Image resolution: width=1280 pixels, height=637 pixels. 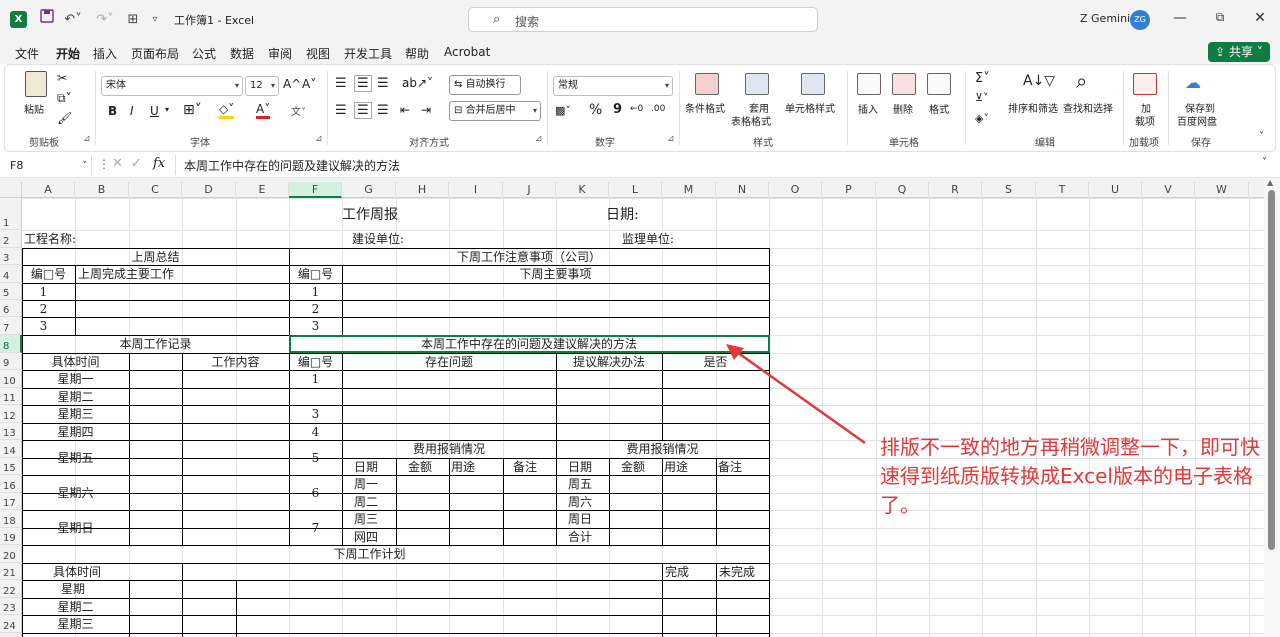 What do you see at coordinates (136, 163) in the screenshot?
I see `enter-icon: ✓` at bounding box center [136, 163].